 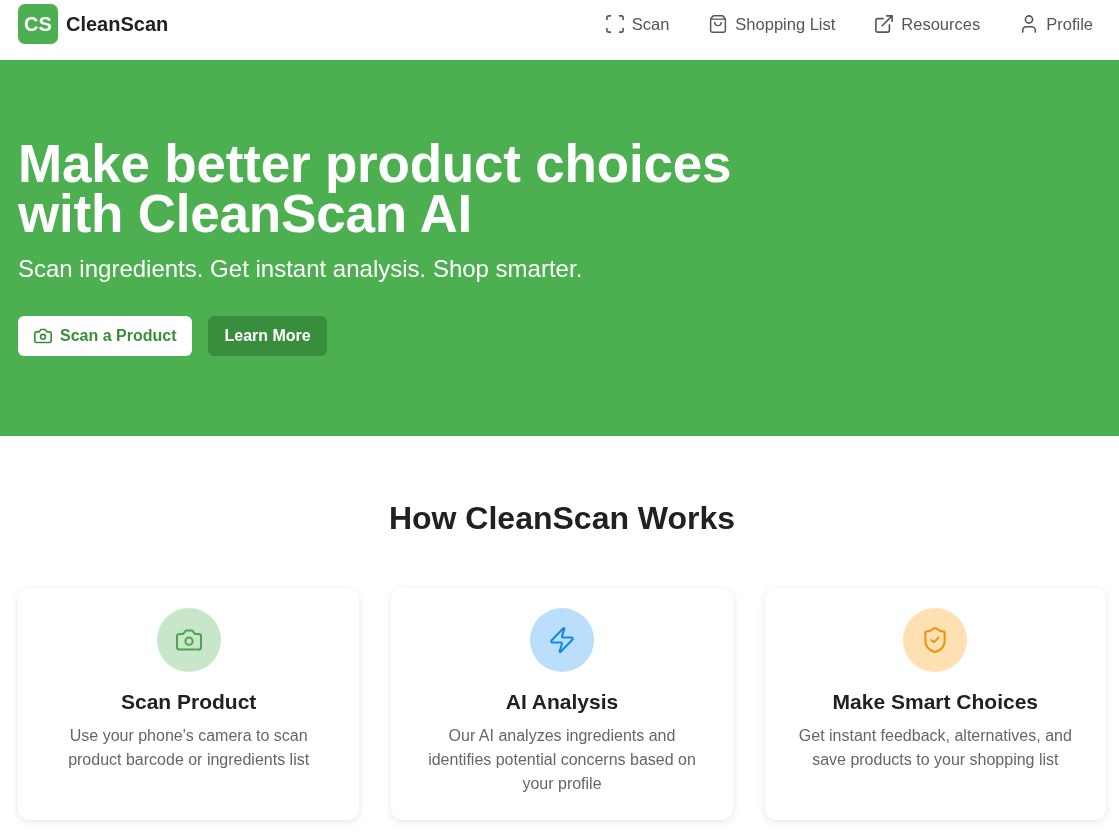 What do you see at coordinates (637, 24) in the screenshot?
I see `nav-link: Scan` at bounding box center [637, 24].